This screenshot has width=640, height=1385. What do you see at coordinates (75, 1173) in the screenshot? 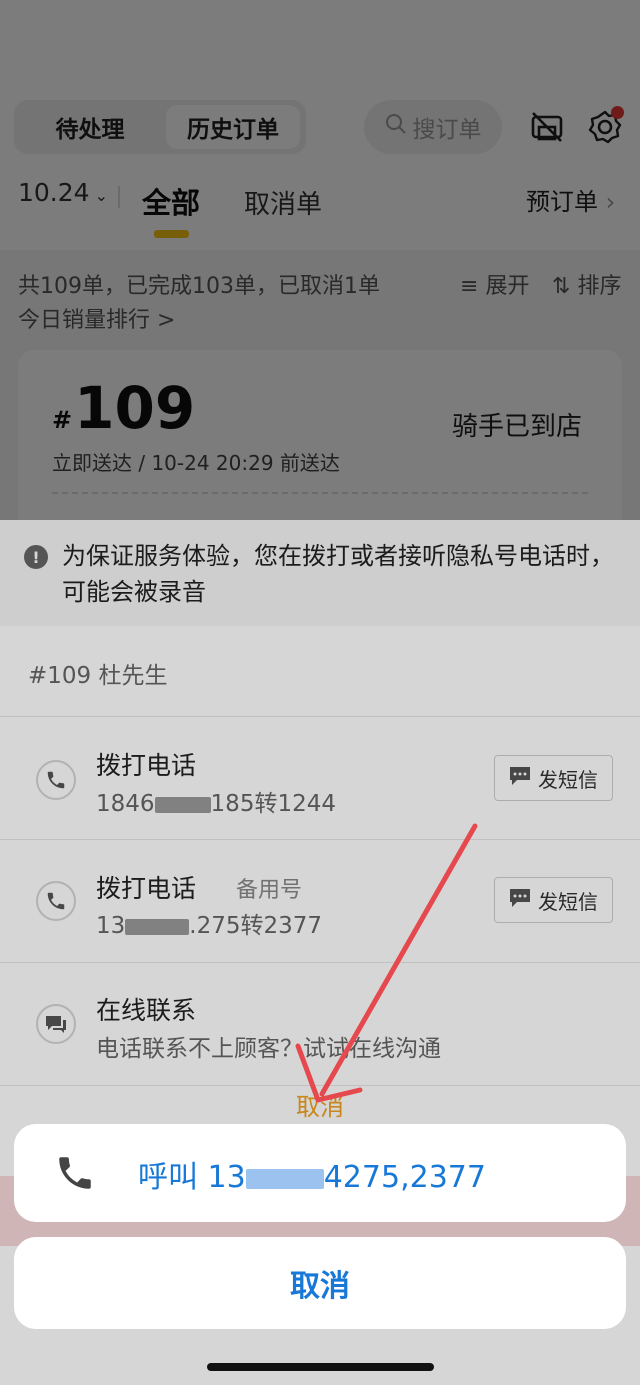
I see `phone-icon` at bounding box center [75, 1173].